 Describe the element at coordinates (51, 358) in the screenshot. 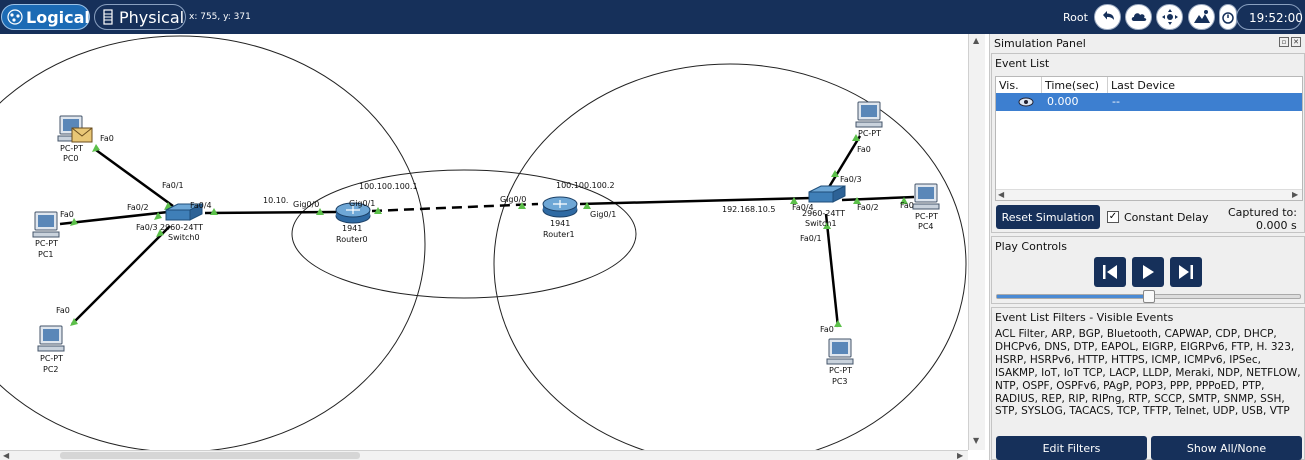

I see `pc2-type-label: PC-PT` at that location.